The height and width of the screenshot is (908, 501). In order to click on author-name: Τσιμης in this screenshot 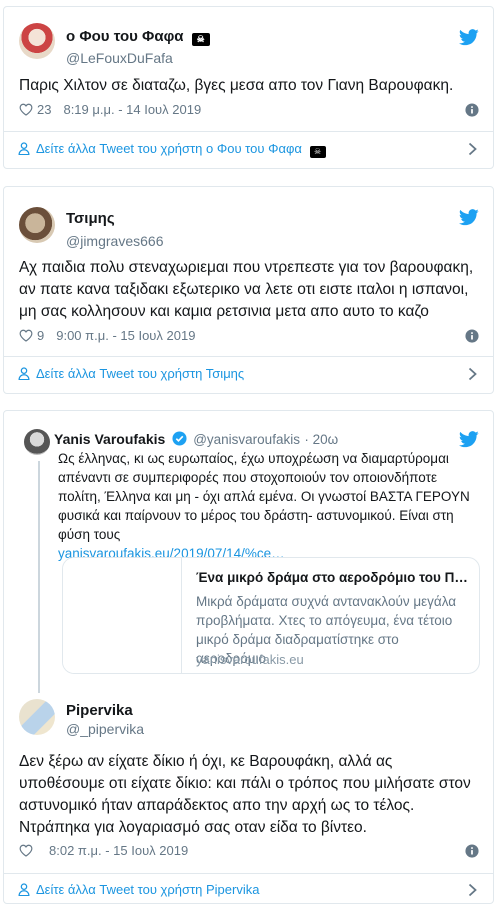, I will do `click(90, 219)`.